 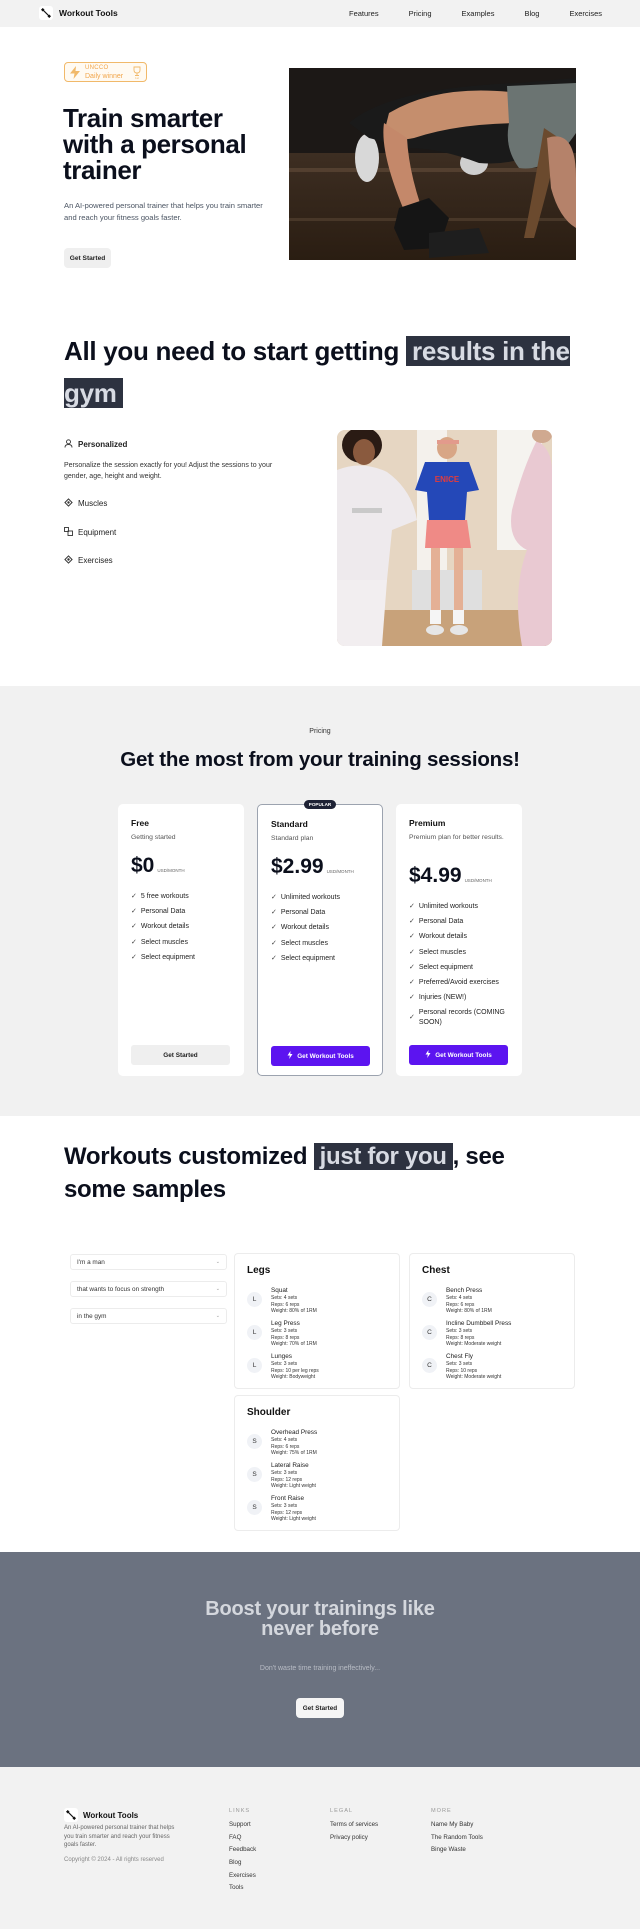 What do you see at coordinates (474, 1377) in the screenshot?
I see `exercise-weight: Weight: Moderate weight` at bounding box center [474, 1377].